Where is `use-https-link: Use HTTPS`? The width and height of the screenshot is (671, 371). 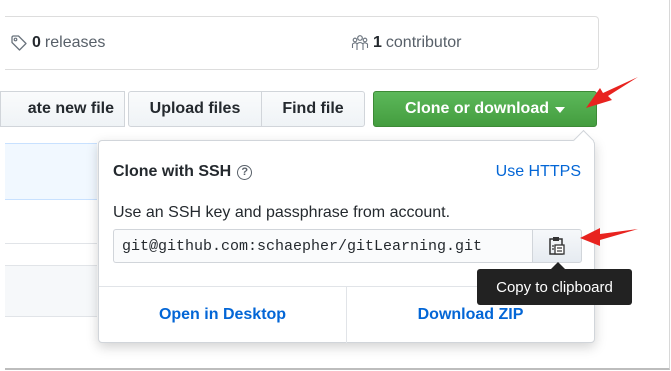
use-https-link: Use HTTPS is located at coordinates (538, 172).